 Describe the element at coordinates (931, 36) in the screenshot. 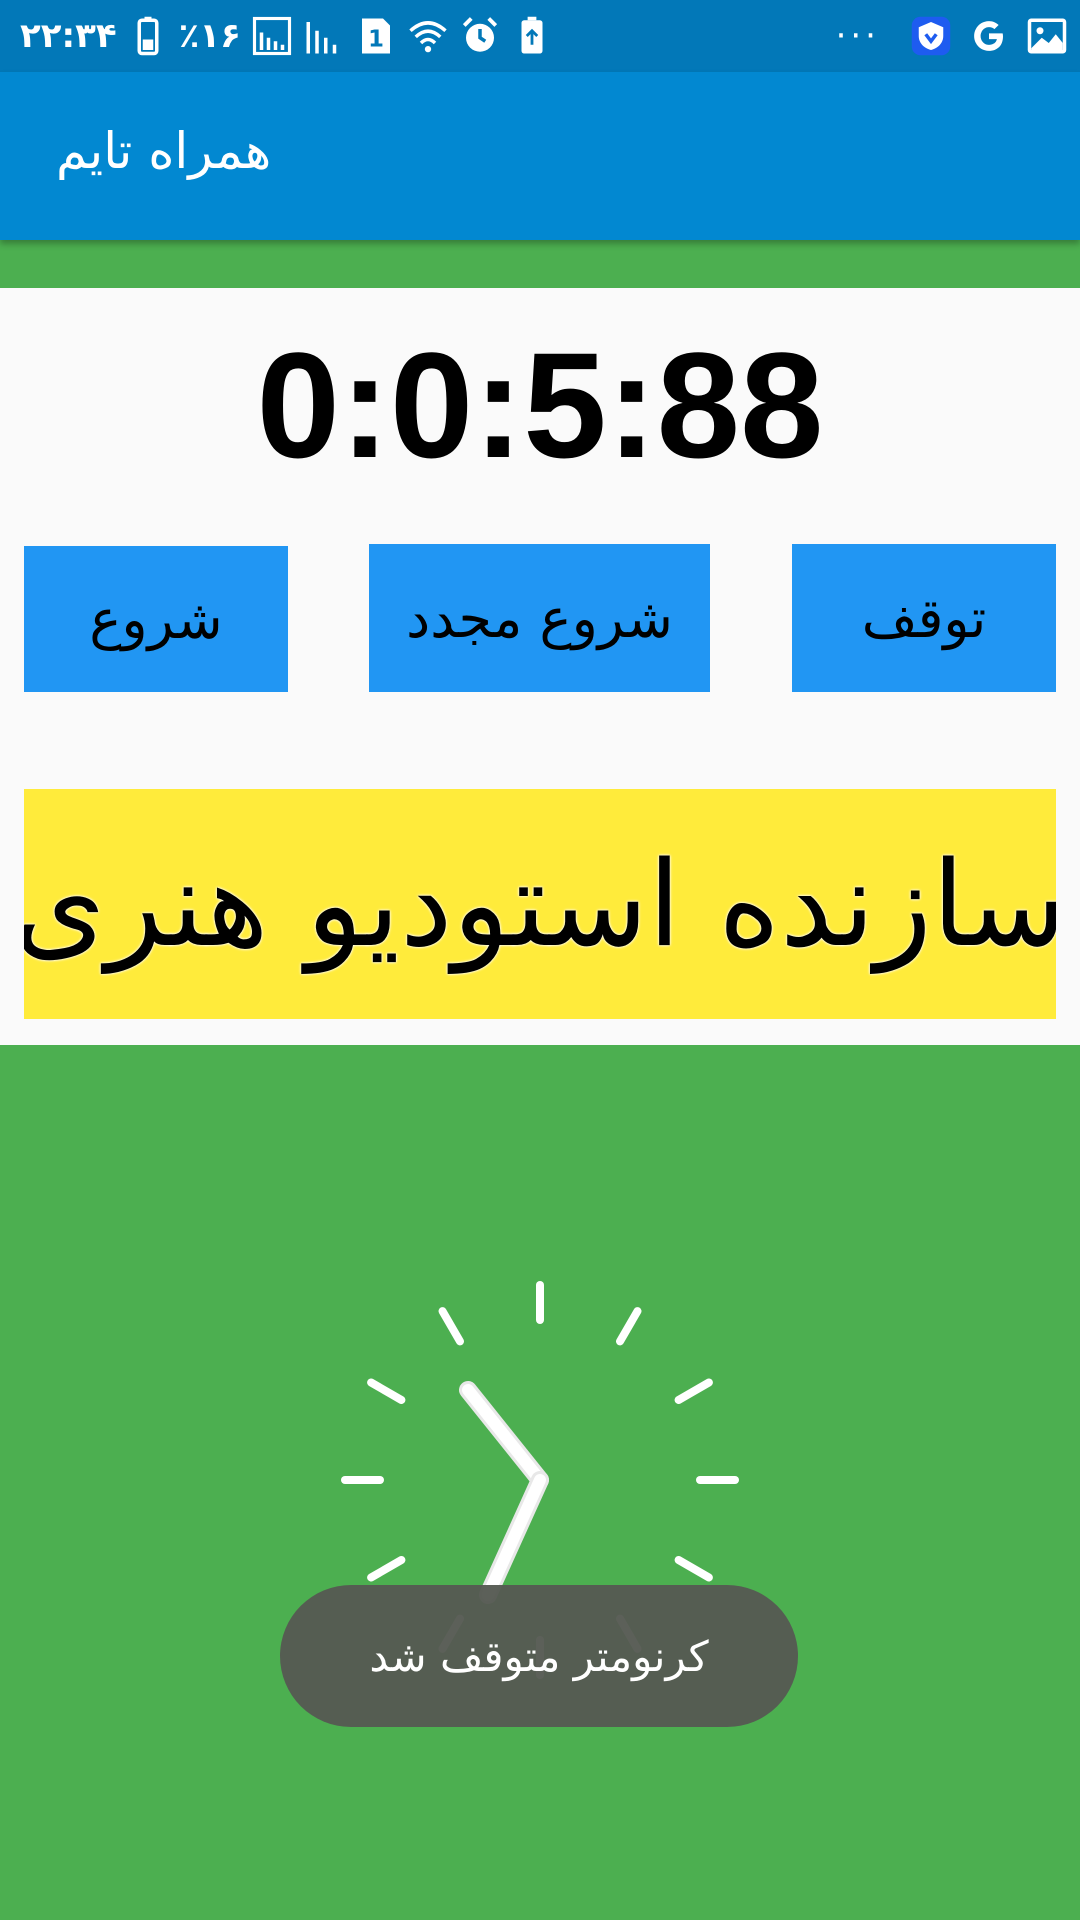

I see `shield-app-icon` at that location.